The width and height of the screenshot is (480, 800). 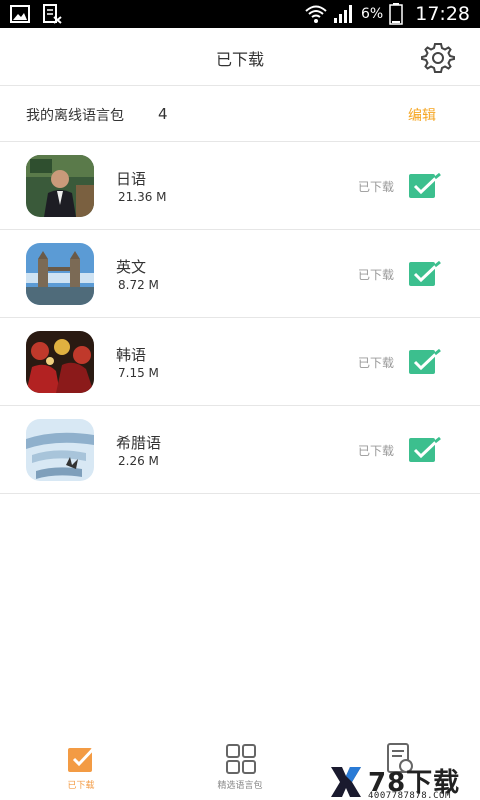 What do you see at coordinates (240, 786) in the screenshot?
I see `tab-label: 精选语言包` at bounding box center [240, 786].